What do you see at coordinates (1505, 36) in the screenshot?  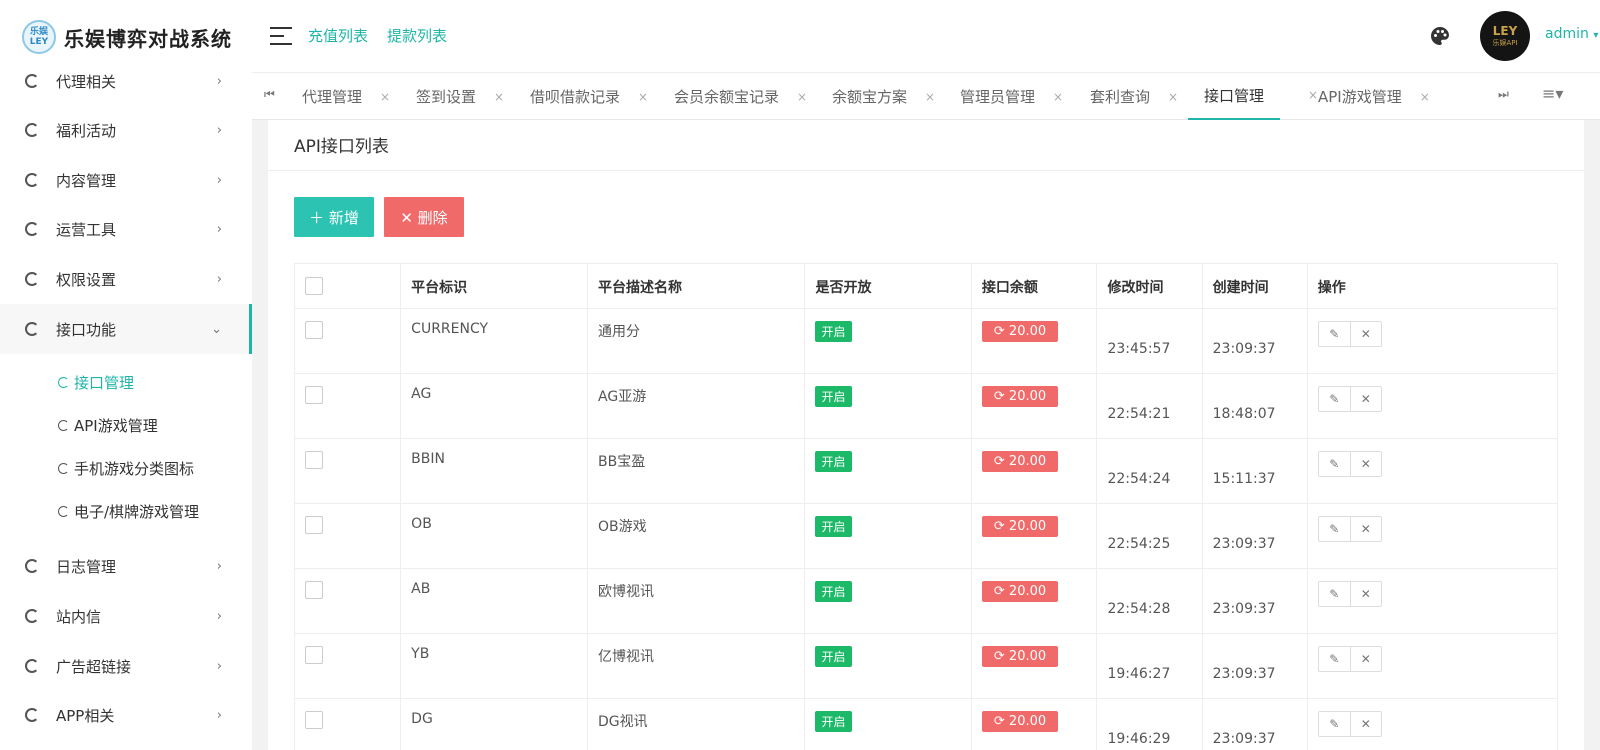 I see `avatar: LEY 乐娱API` at bounding box center [1505, 36].